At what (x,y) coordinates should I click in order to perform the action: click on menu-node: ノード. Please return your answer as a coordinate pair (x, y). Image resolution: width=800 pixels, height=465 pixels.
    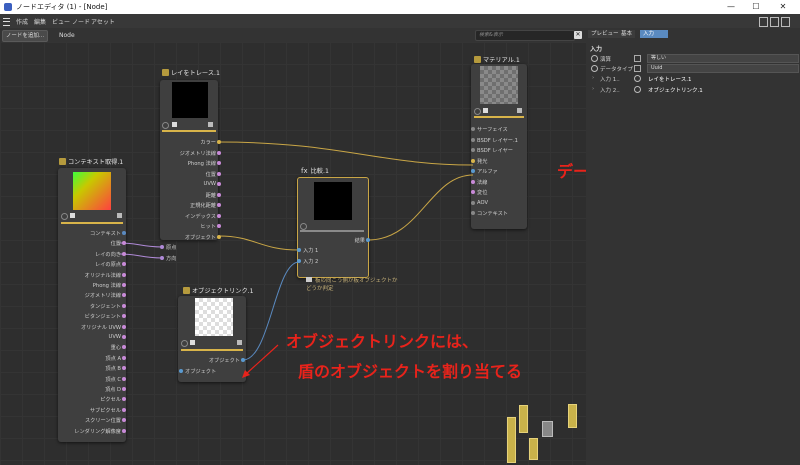
    Looking at the image, I should click on (81, 21).